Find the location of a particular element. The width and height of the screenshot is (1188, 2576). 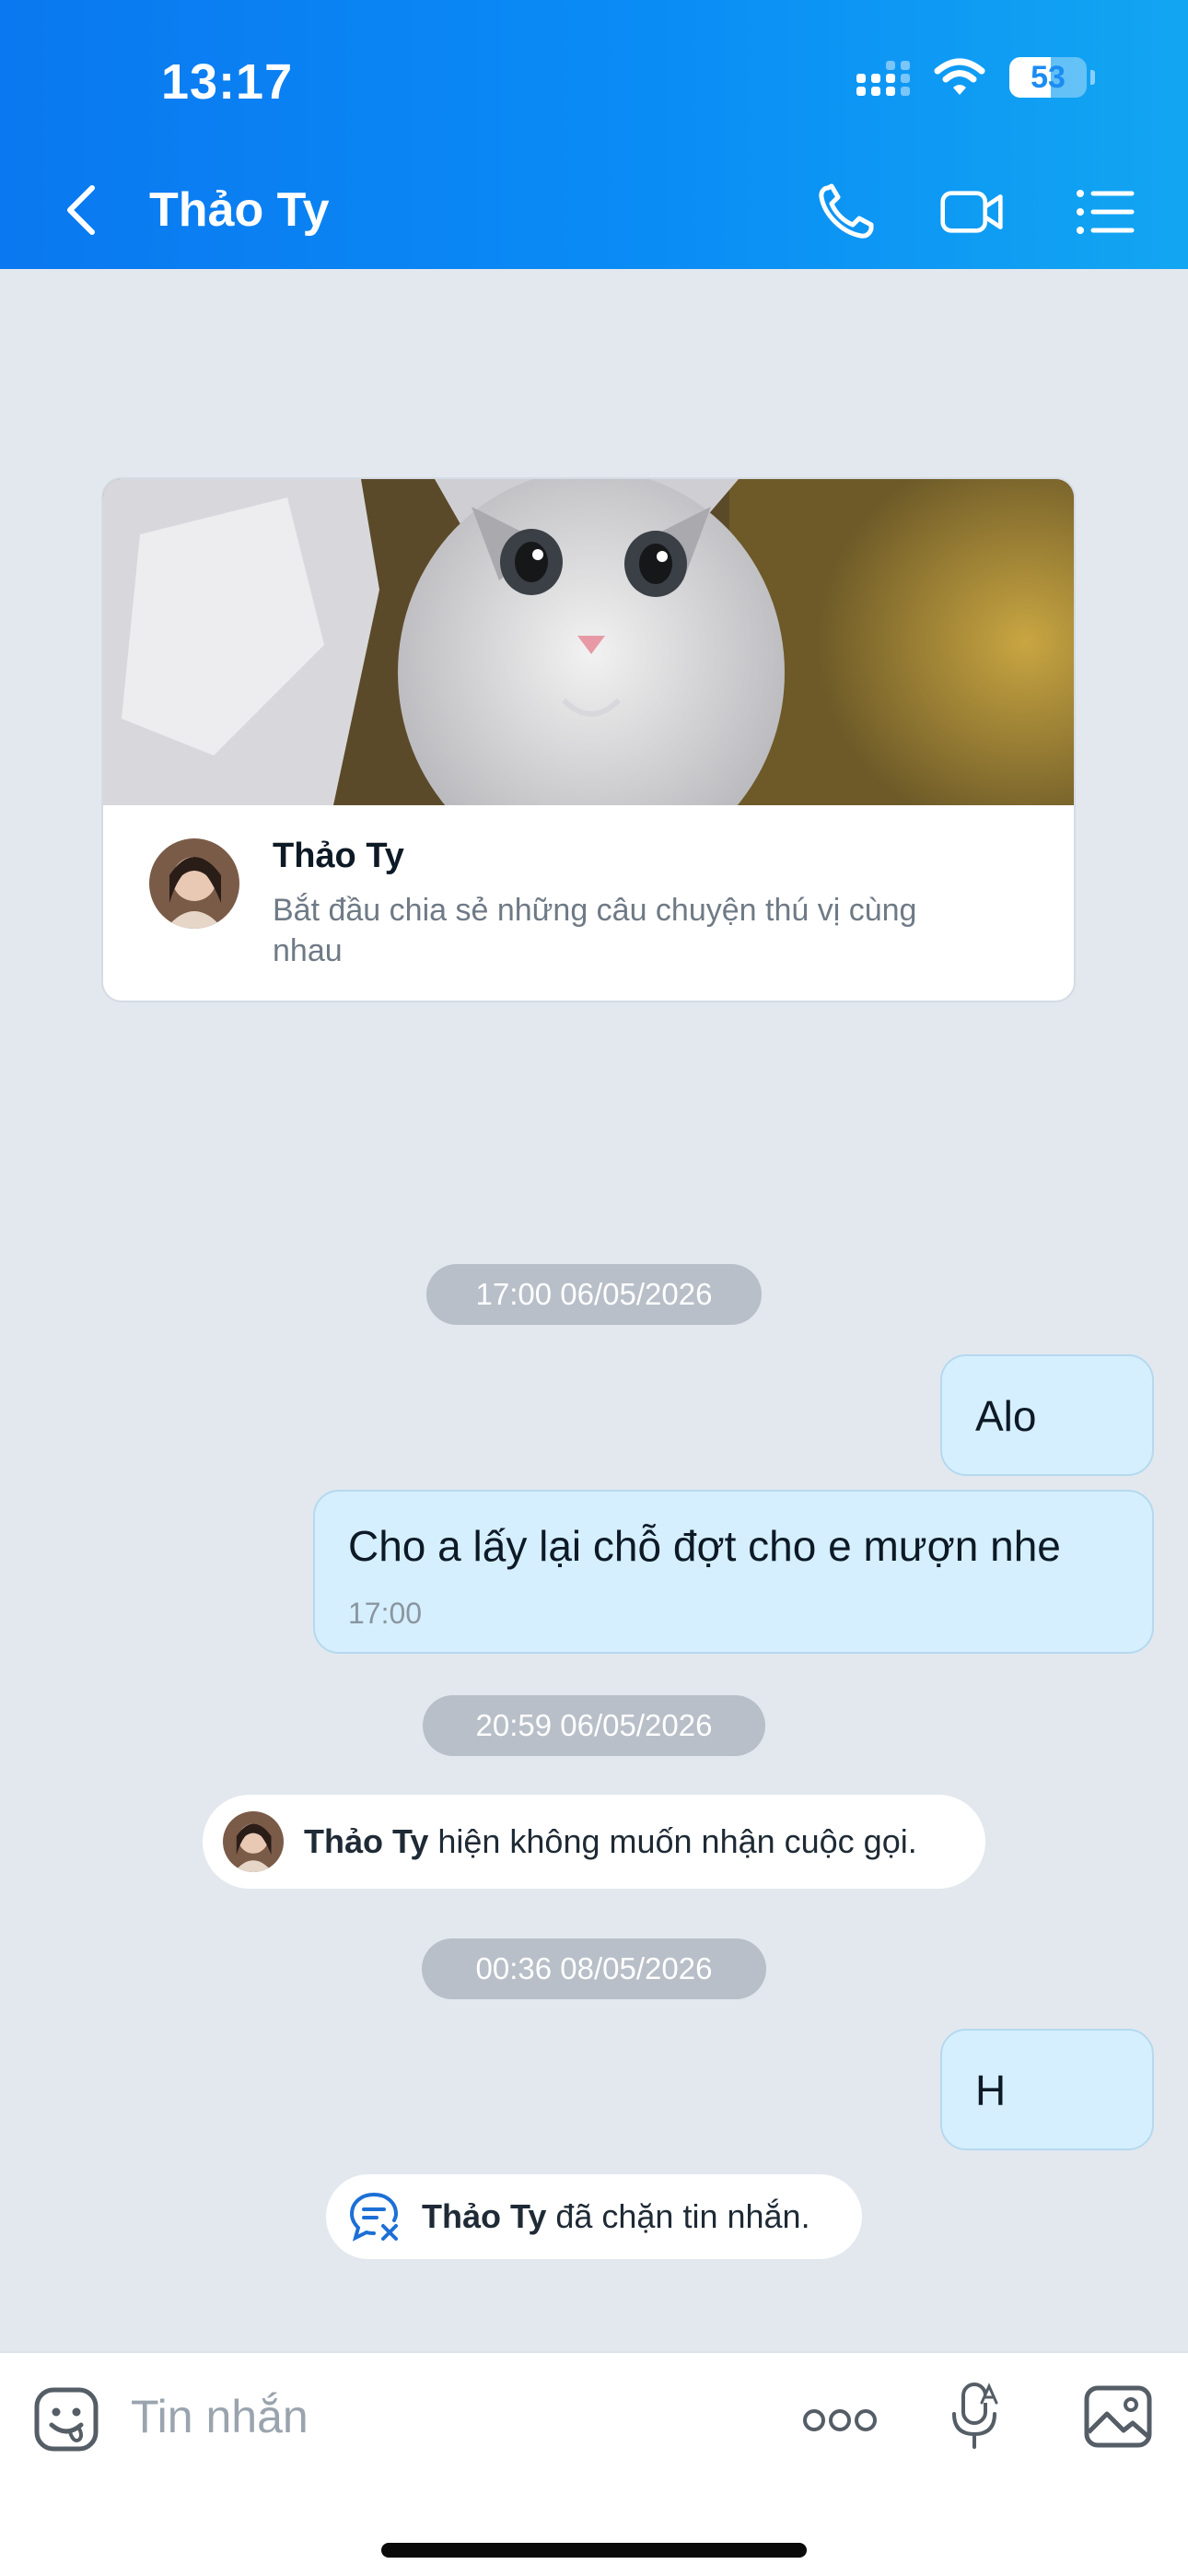

nav-bar: Thảo Ty is located at coordinates (594, 212).